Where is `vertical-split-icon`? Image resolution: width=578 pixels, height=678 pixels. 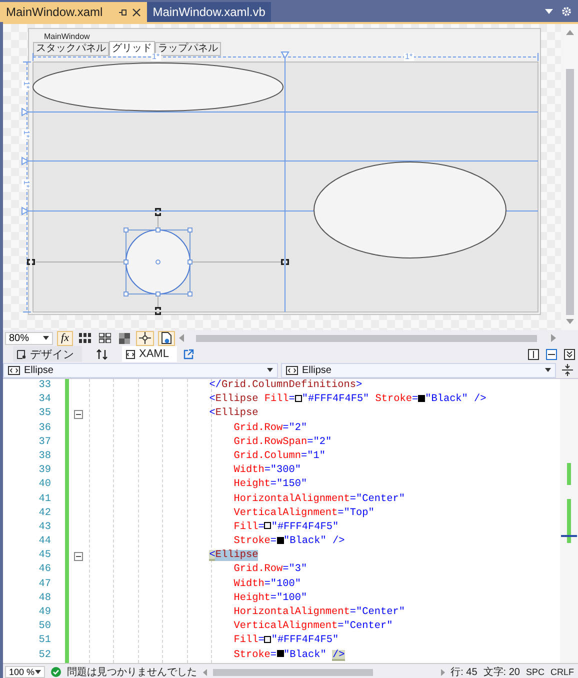 vertical-split-icon is located at coordinates (533, 354).